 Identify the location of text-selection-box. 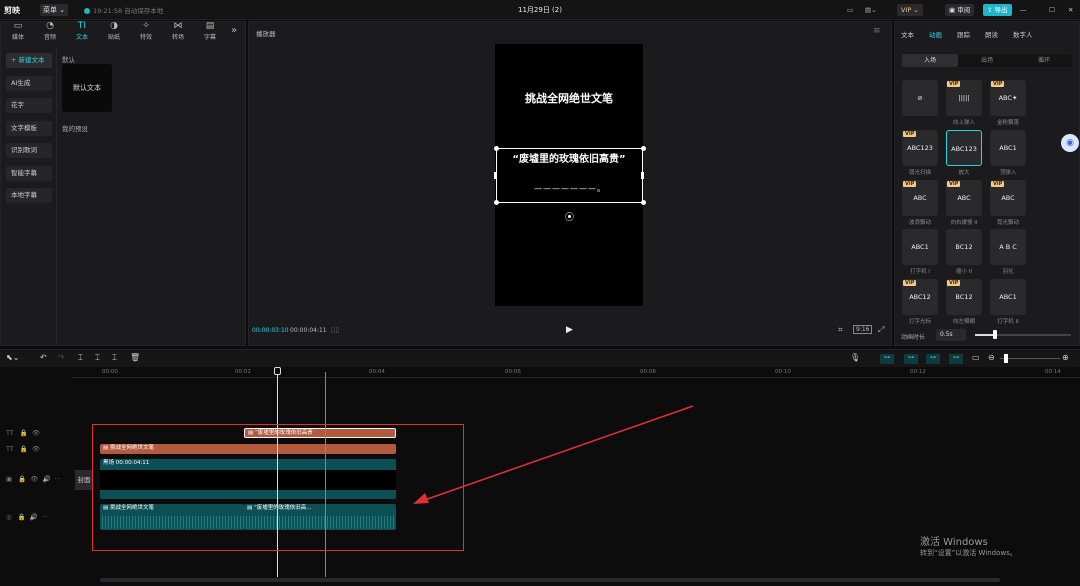
(569, 175).